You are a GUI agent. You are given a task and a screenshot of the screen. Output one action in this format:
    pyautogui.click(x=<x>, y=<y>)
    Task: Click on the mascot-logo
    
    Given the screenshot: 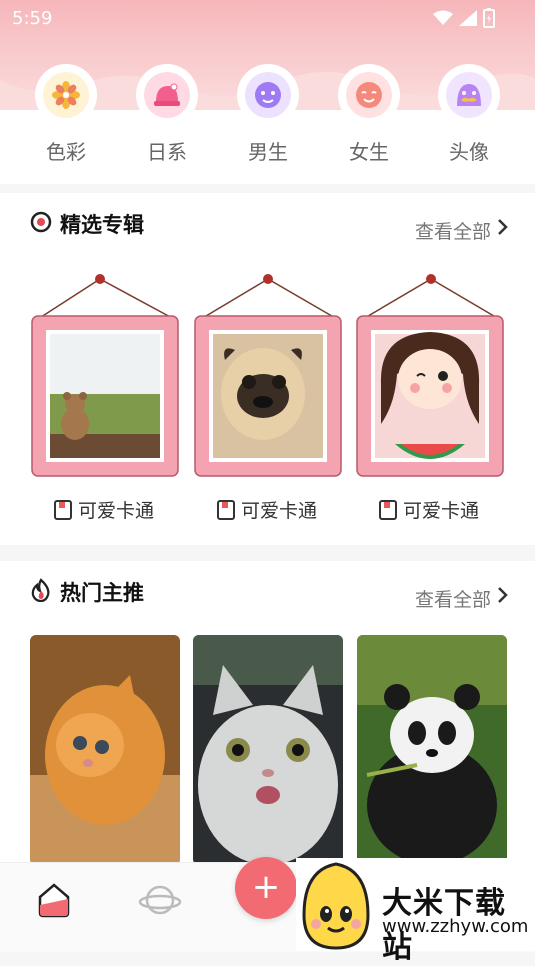 What is the action you would take?
    pyautogui.click(x=336, y=907)
    